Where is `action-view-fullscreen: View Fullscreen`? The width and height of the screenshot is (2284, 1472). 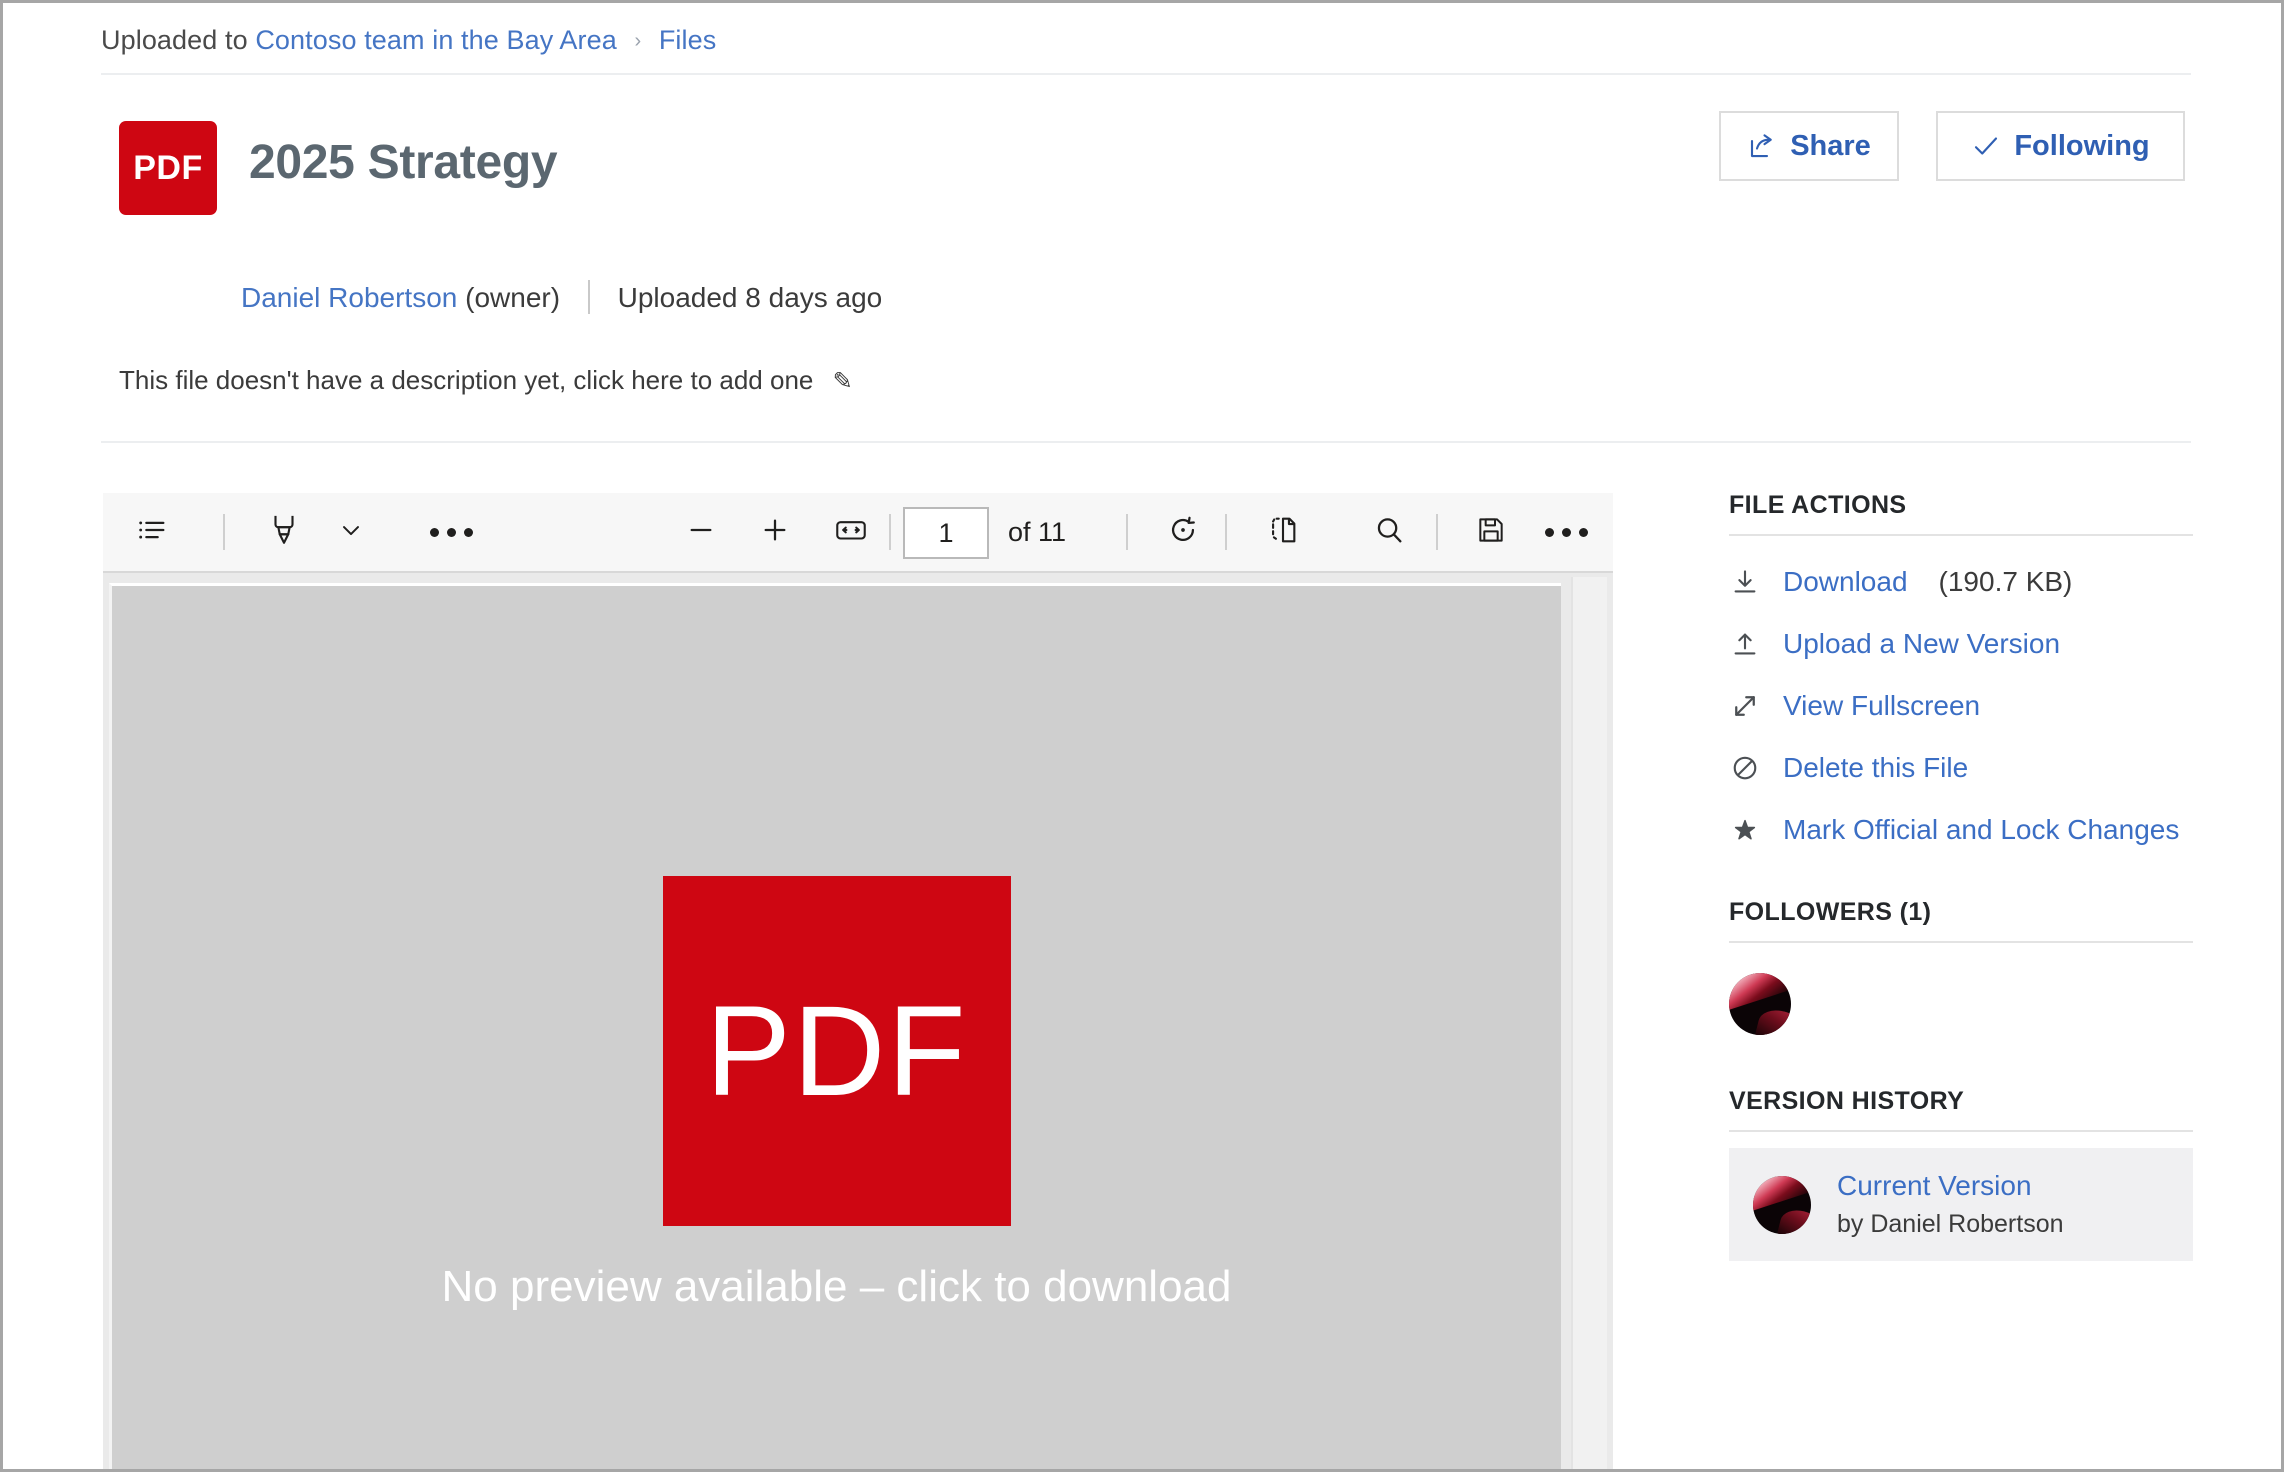
action-view-fullscreen: View Fullscreen is located at coordinates (1961, 706).